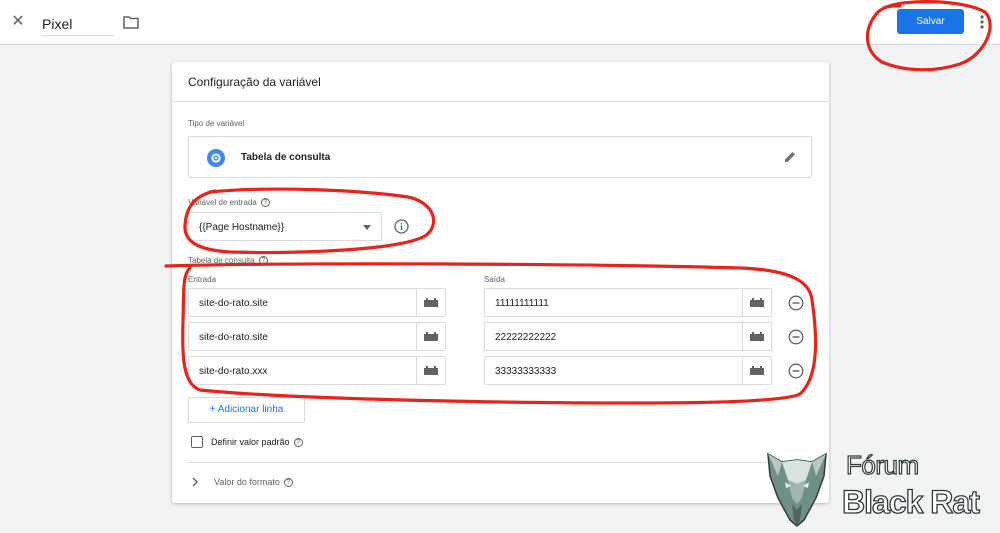 The image size is (1000, 533). What do you see at coordinates (216, 158) in the screenshot?
I see `settings-gear-icon` at bounding box center [216, 158].